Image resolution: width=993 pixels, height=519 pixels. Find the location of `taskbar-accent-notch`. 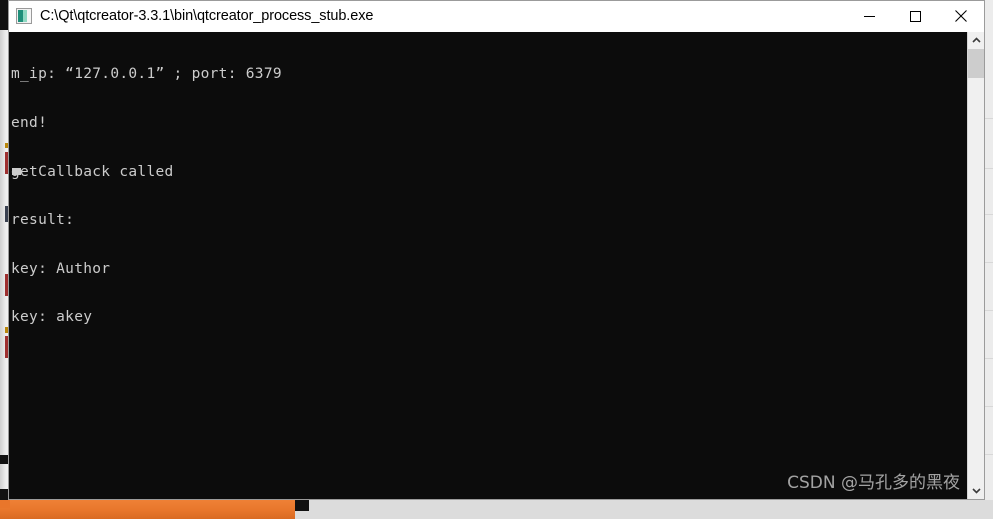

taskbar-accent-notch is located at coordinates (5, 504).